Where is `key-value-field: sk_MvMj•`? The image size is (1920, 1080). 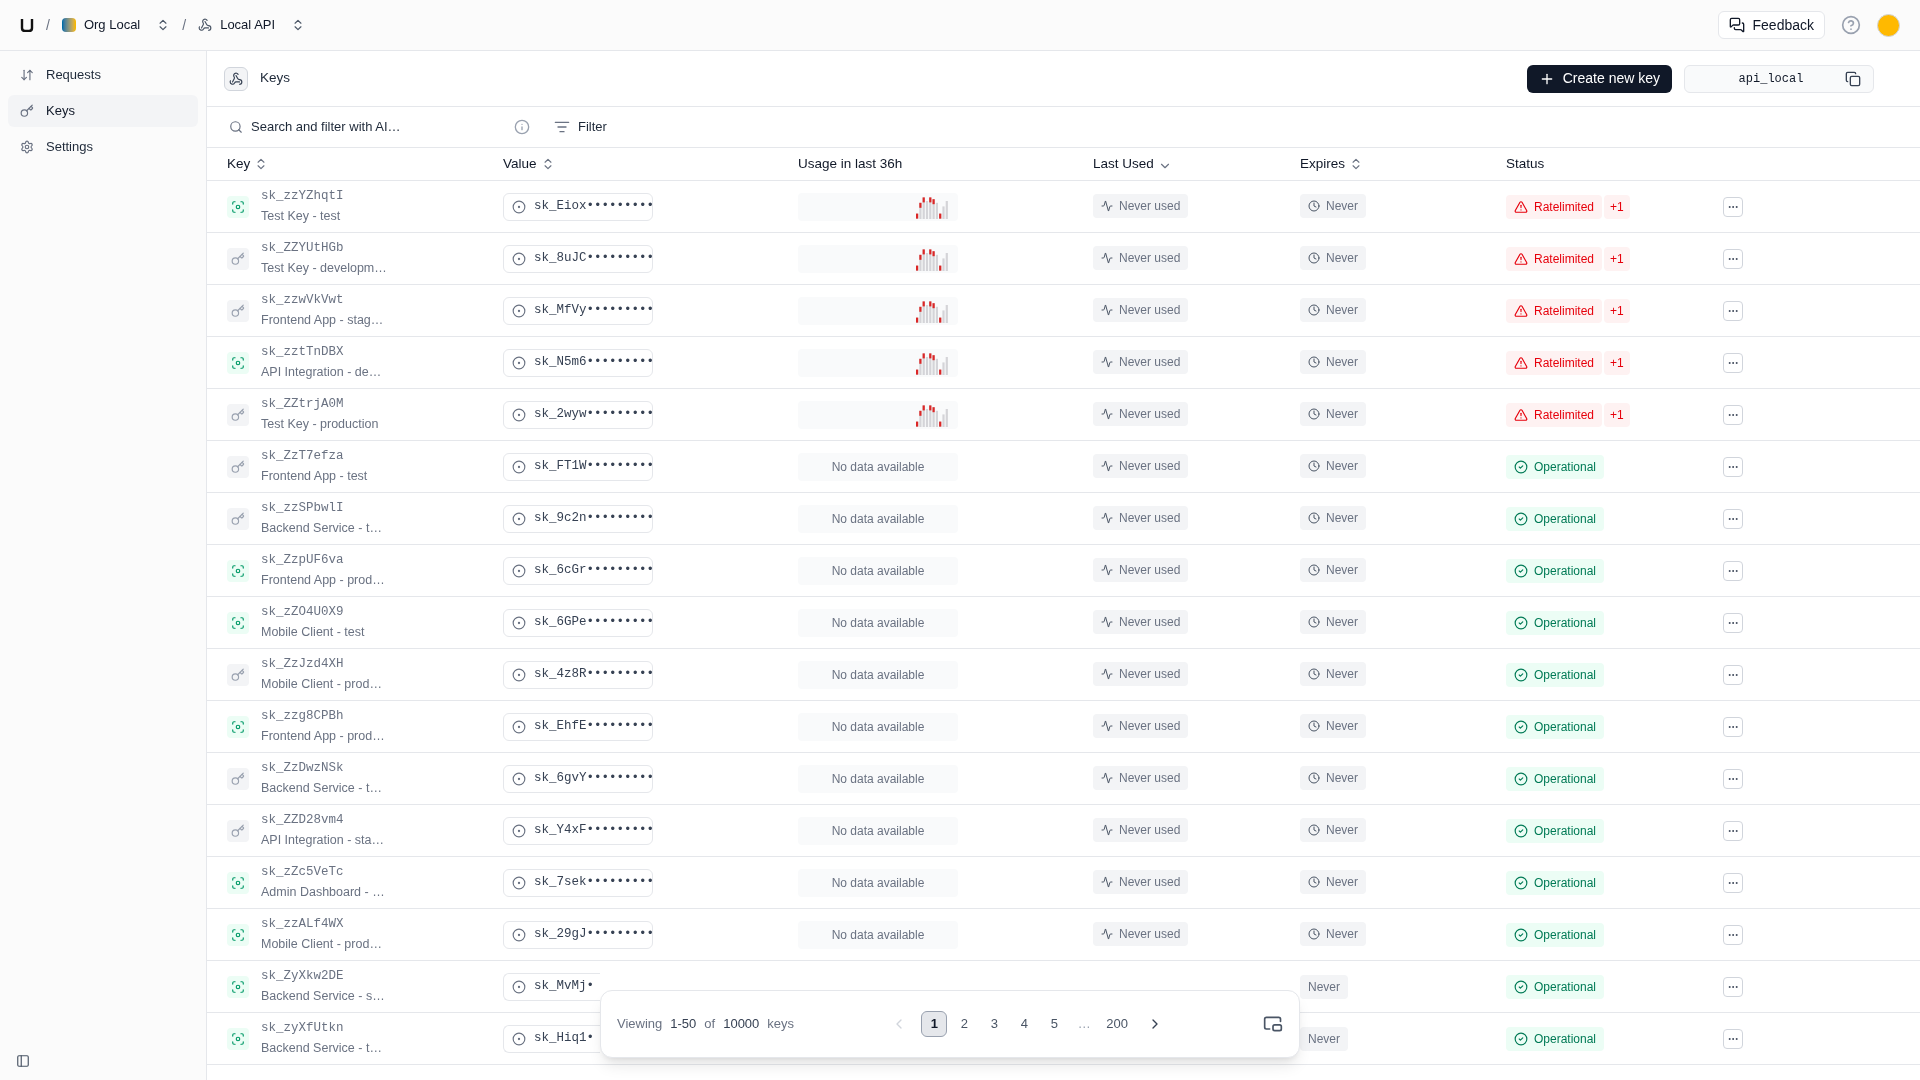
key-value-field: sk_MvMj• is located at coordinates (551, 986).